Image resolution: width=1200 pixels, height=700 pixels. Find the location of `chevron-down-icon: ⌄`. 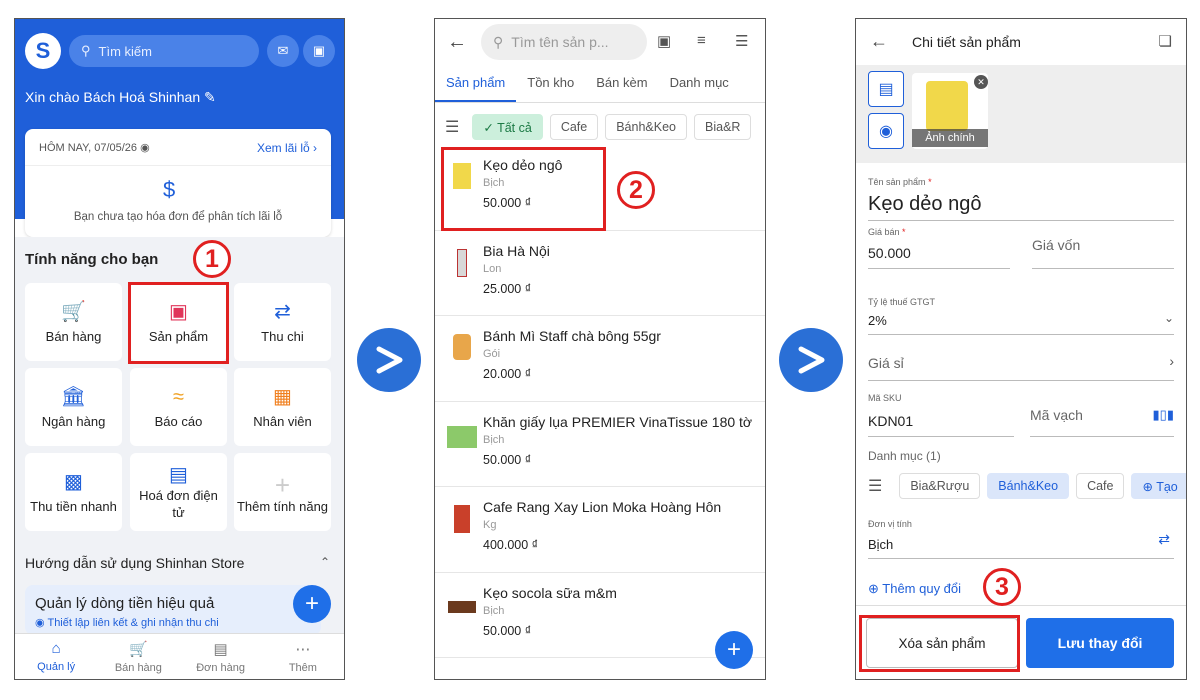

chevron-down-icon: ⌄ is located at coordinates (1168, 318).